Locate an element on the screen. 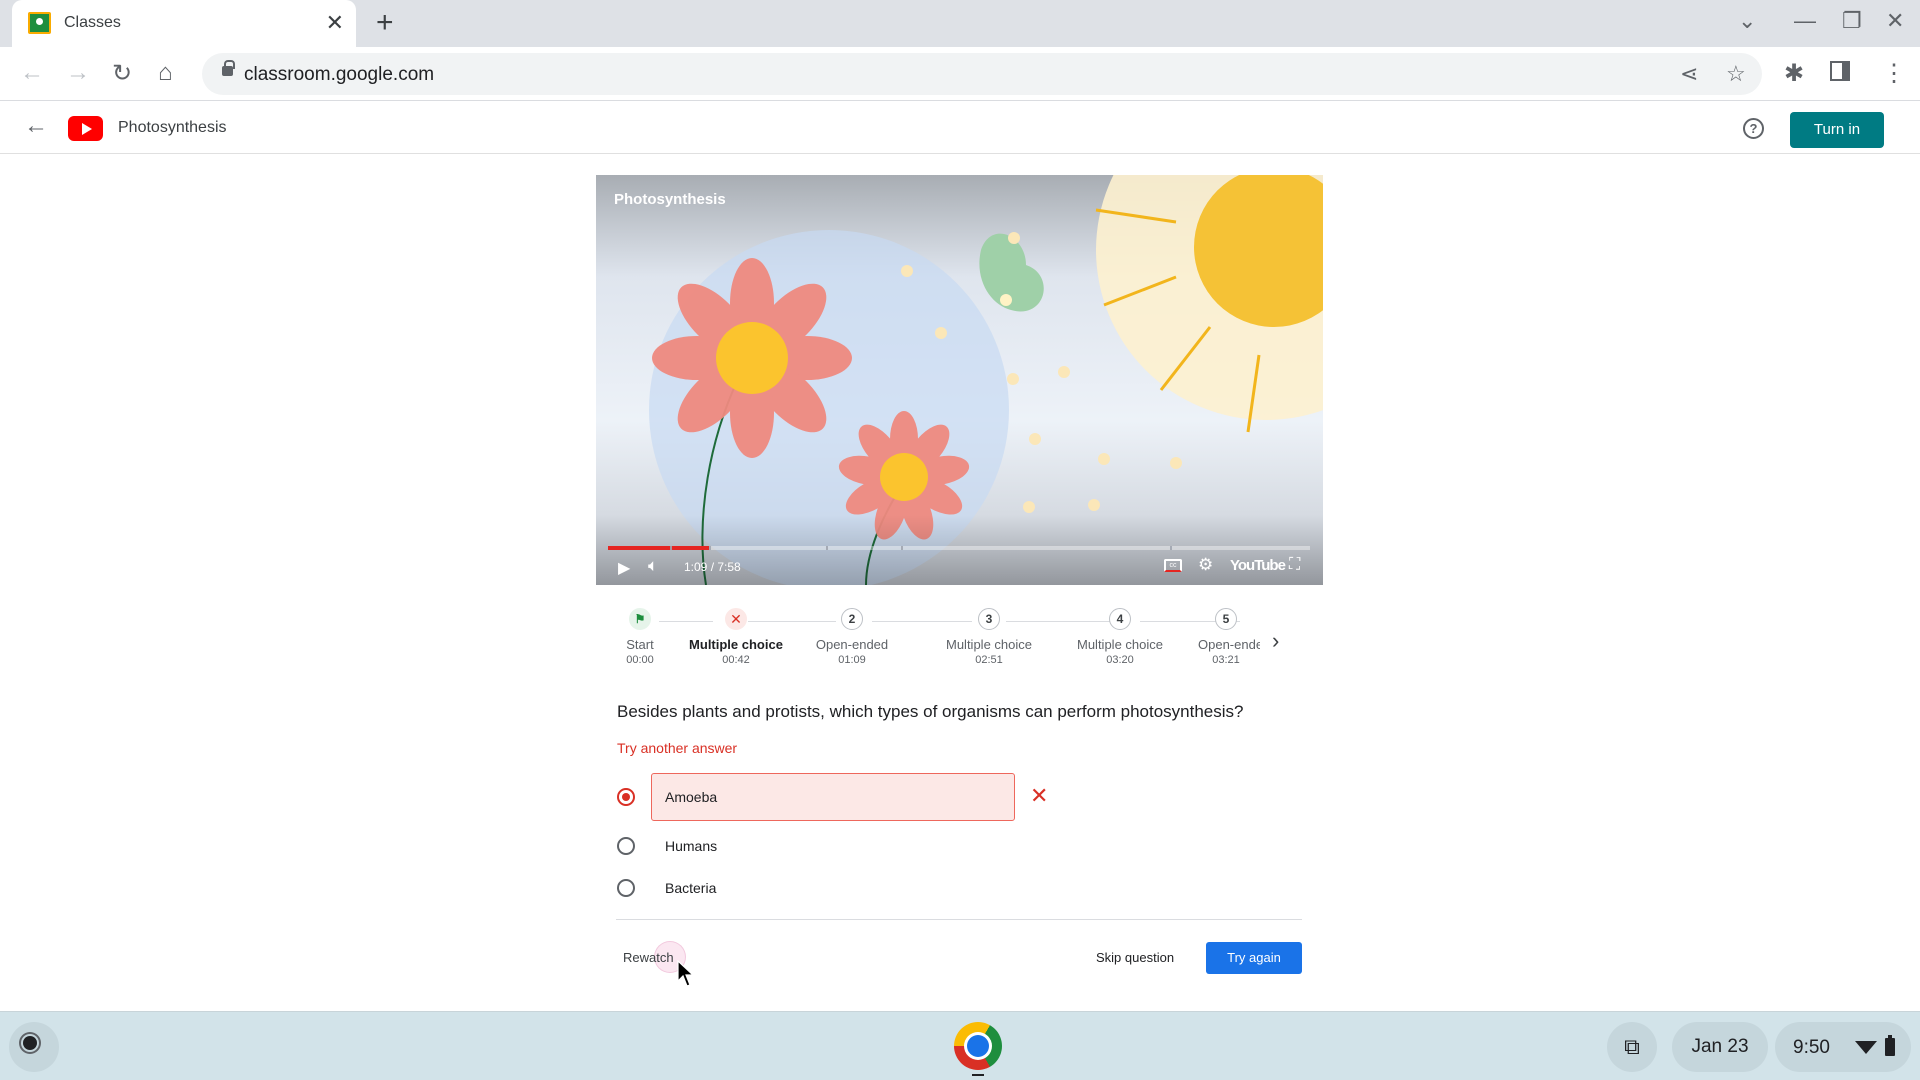 The image size is (1920, 1080). page-title: Photosynthesis is located at coordinates (172, 127).